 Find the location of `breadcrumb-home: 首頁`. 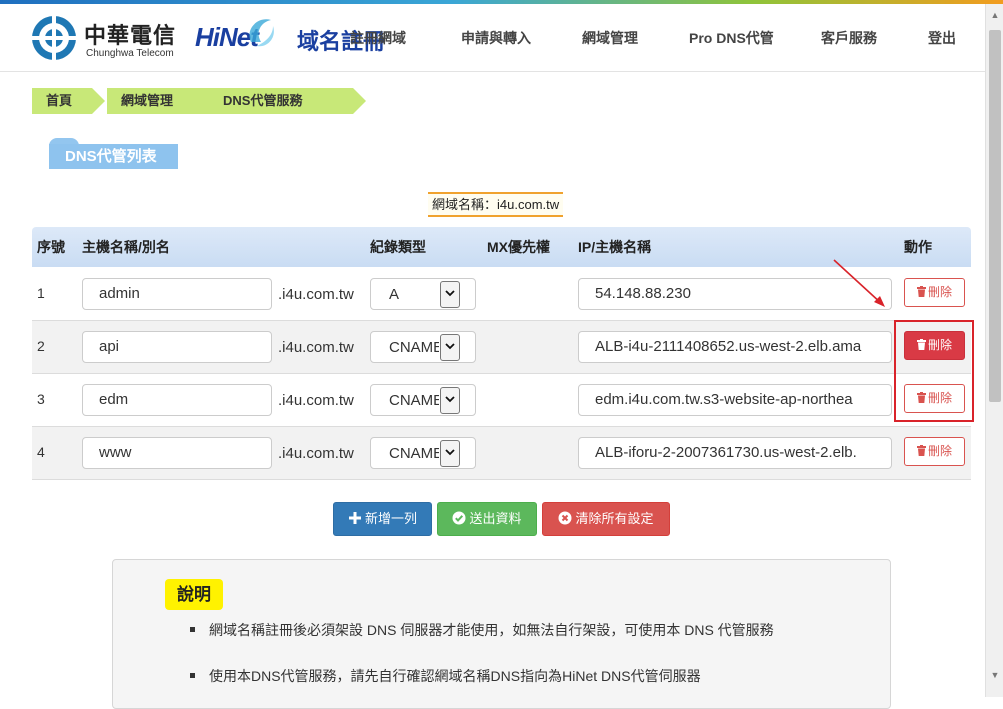

breadcrumb-home: 首頁 is located at coordinates (68, 101).